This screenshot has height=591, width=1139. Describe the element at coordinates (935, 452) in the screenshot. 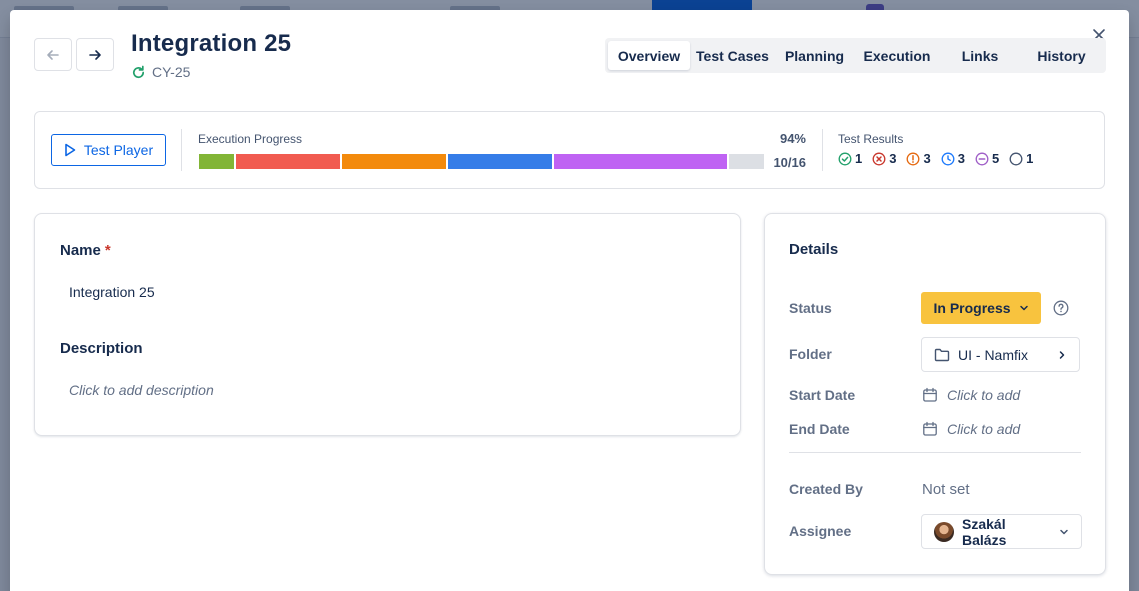

I see `details-divider` at that location.